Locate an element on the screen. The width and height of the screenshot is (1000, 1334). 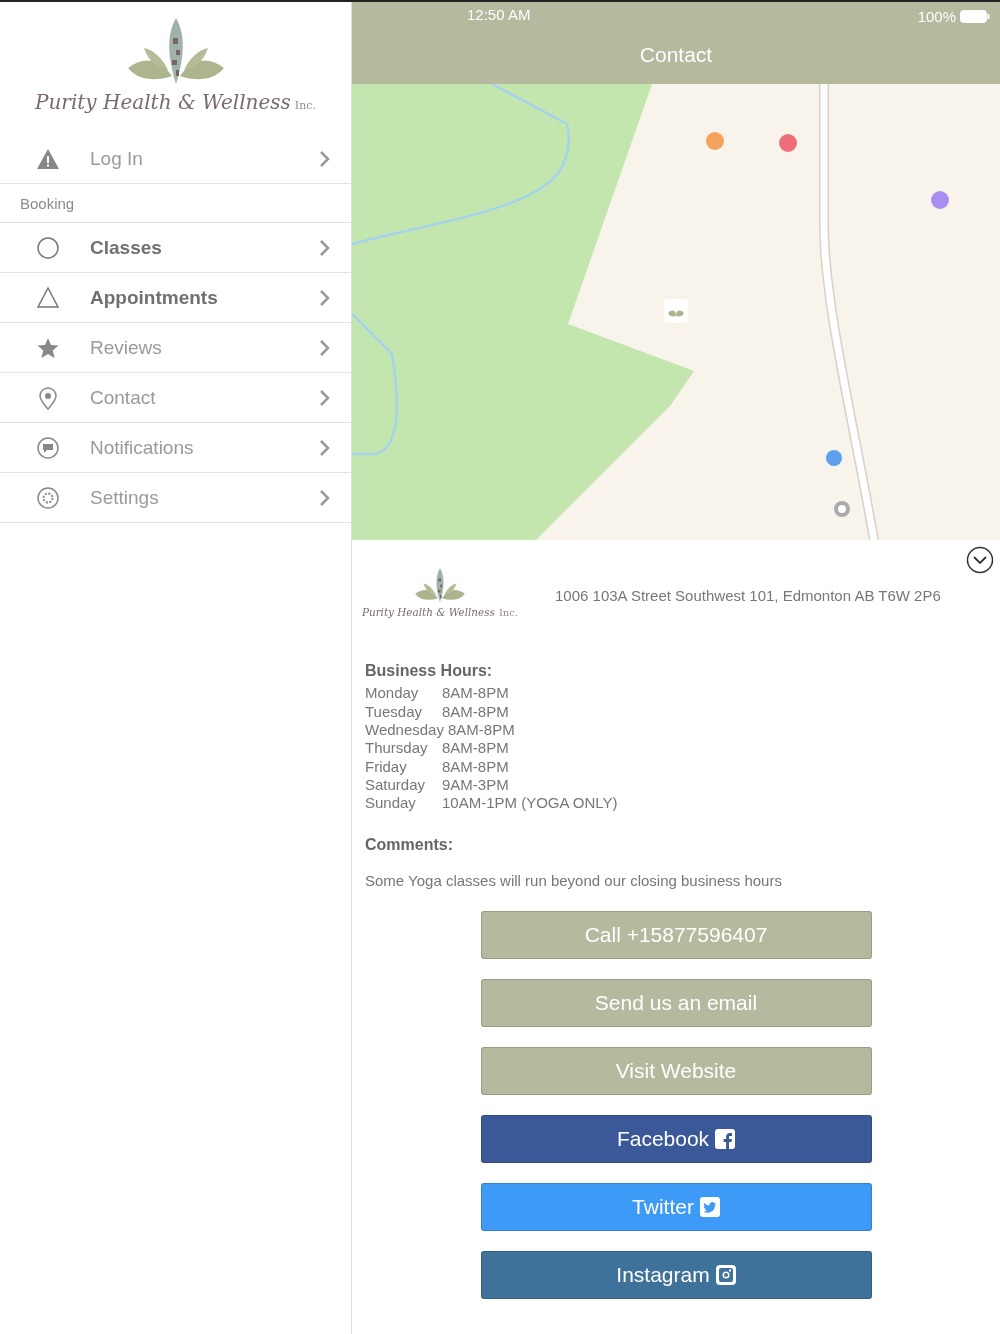
contact-button: Visit Website is located at coordinates (676, 1071).